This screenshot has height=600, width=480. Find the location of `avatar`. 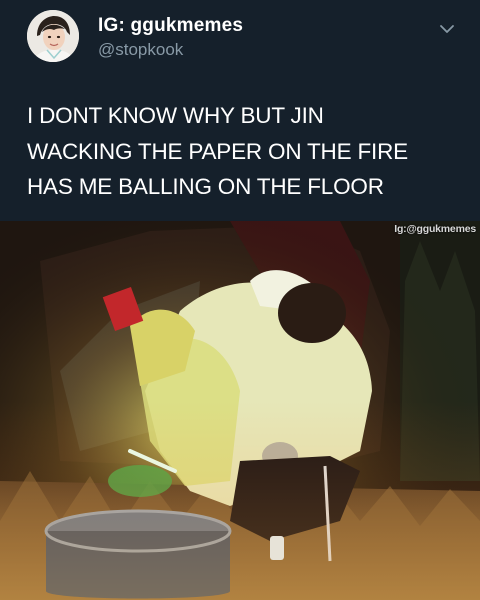

avatar is located at coordinates (53, 36).